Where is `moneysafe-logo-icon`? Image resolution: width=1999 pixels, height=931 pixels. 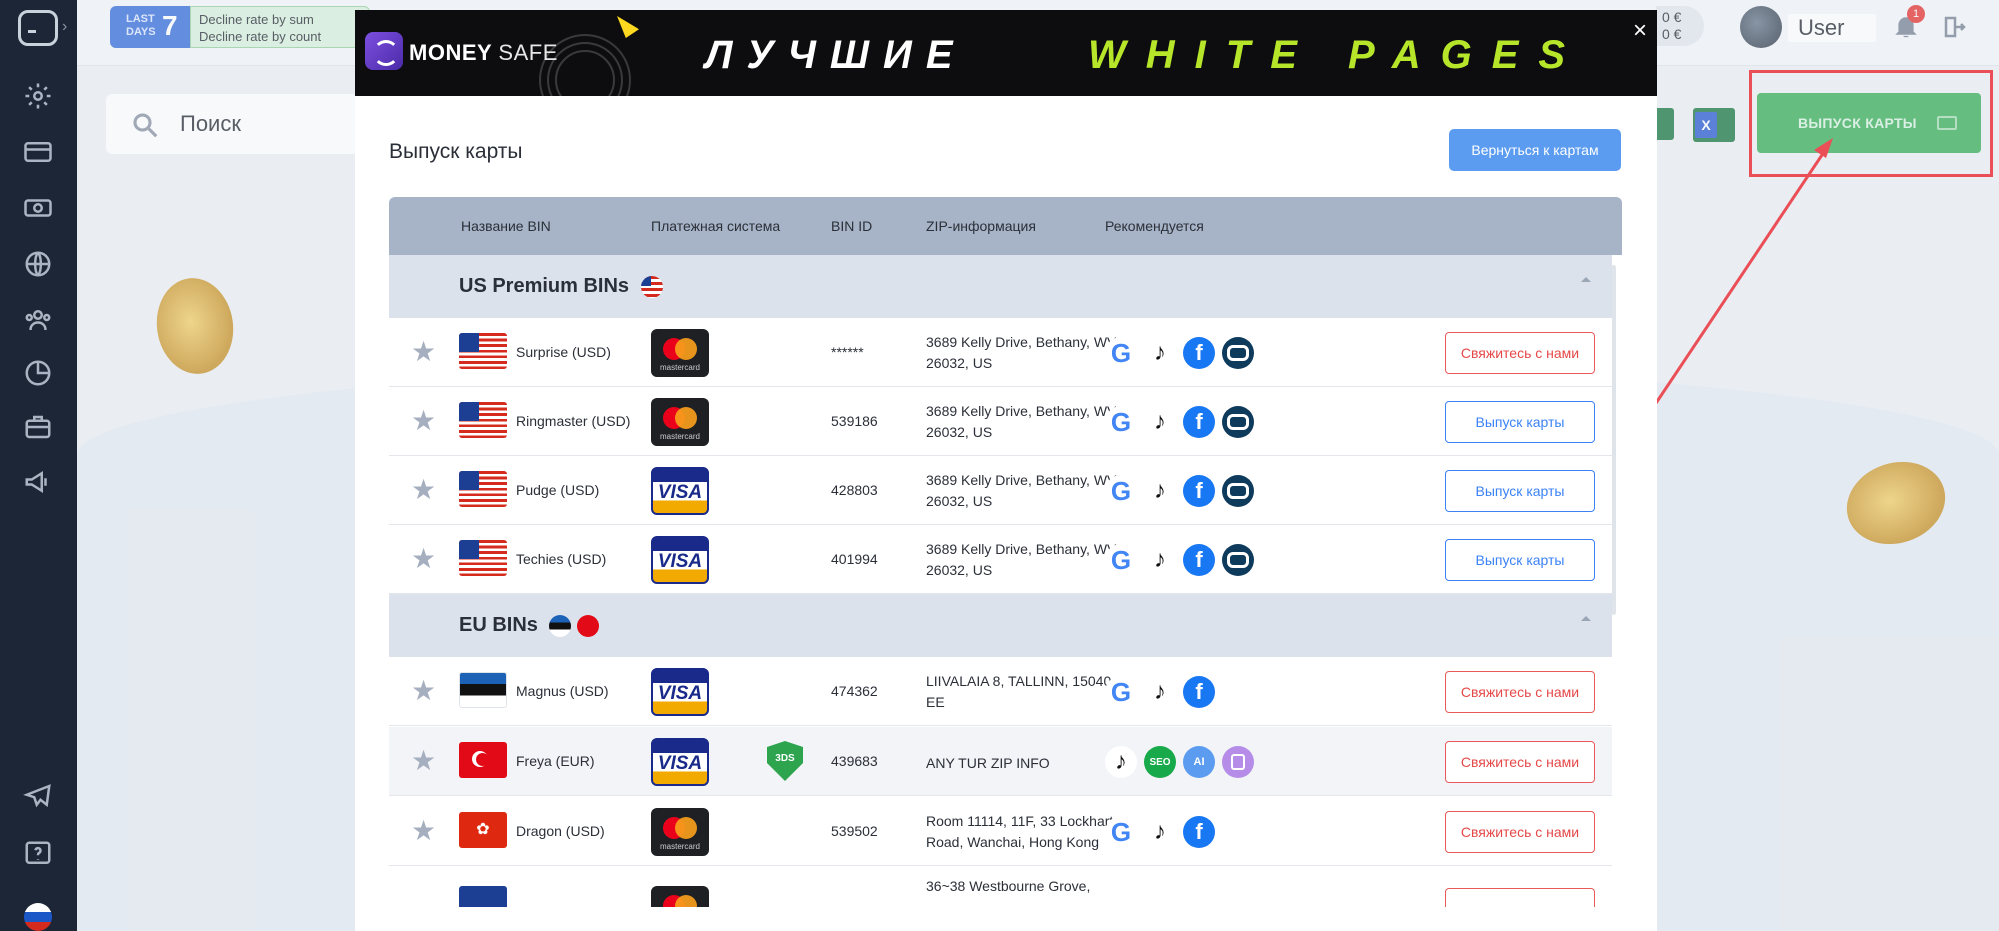 moneysafe-logo-icon is located at coordinates (384, 51).